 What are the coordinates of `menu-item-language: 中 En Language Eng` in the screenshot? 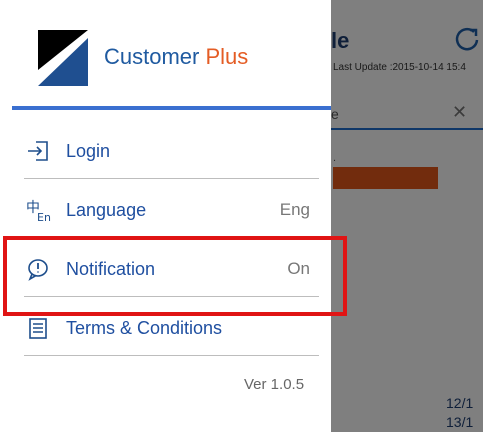 It's located at (172, 210).